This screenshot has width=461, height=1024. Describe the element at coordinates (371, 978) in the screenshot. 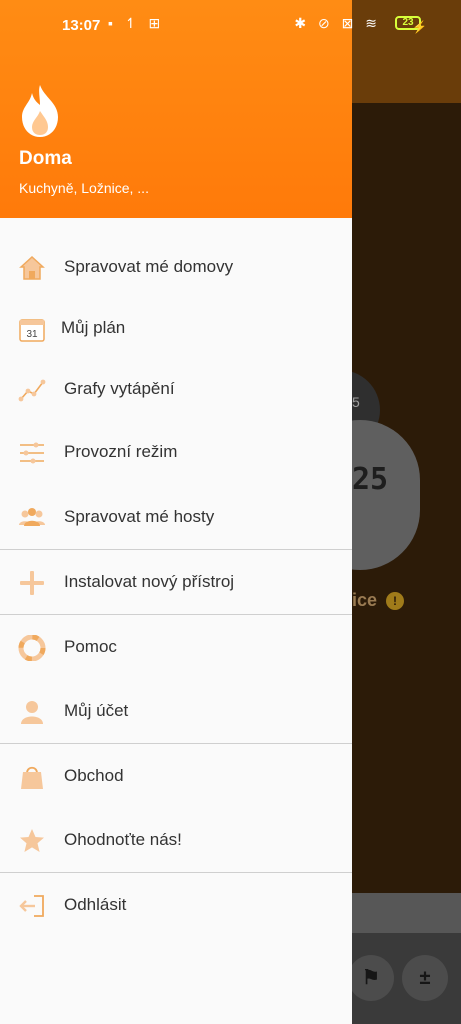

I see `background-mode-button: ⚑` at that location.